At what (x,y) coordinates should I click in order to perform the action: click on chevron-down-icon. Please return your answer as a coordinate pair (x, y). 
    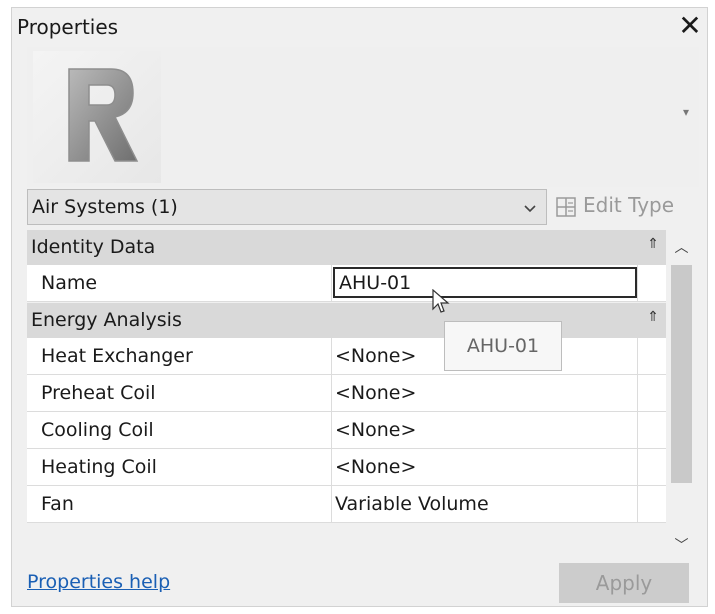
    Looking at the image, I should click on (530, 209).